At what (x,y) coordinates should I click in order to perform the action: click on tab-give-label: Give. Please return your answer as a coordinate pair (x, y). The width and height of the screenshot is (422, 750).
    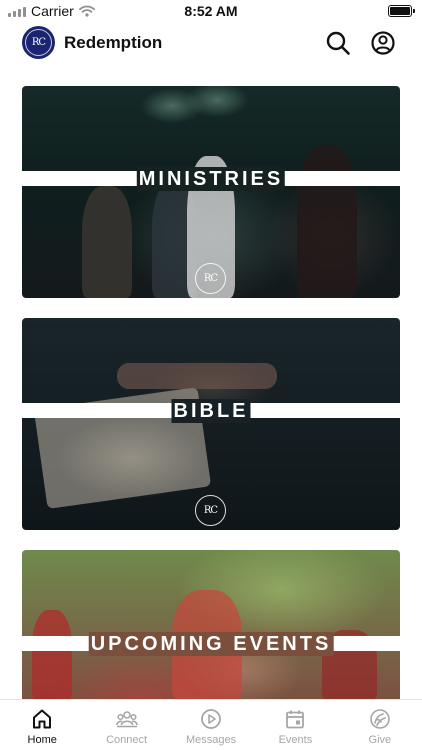
    Looking at the image, I should click on (380, 740).